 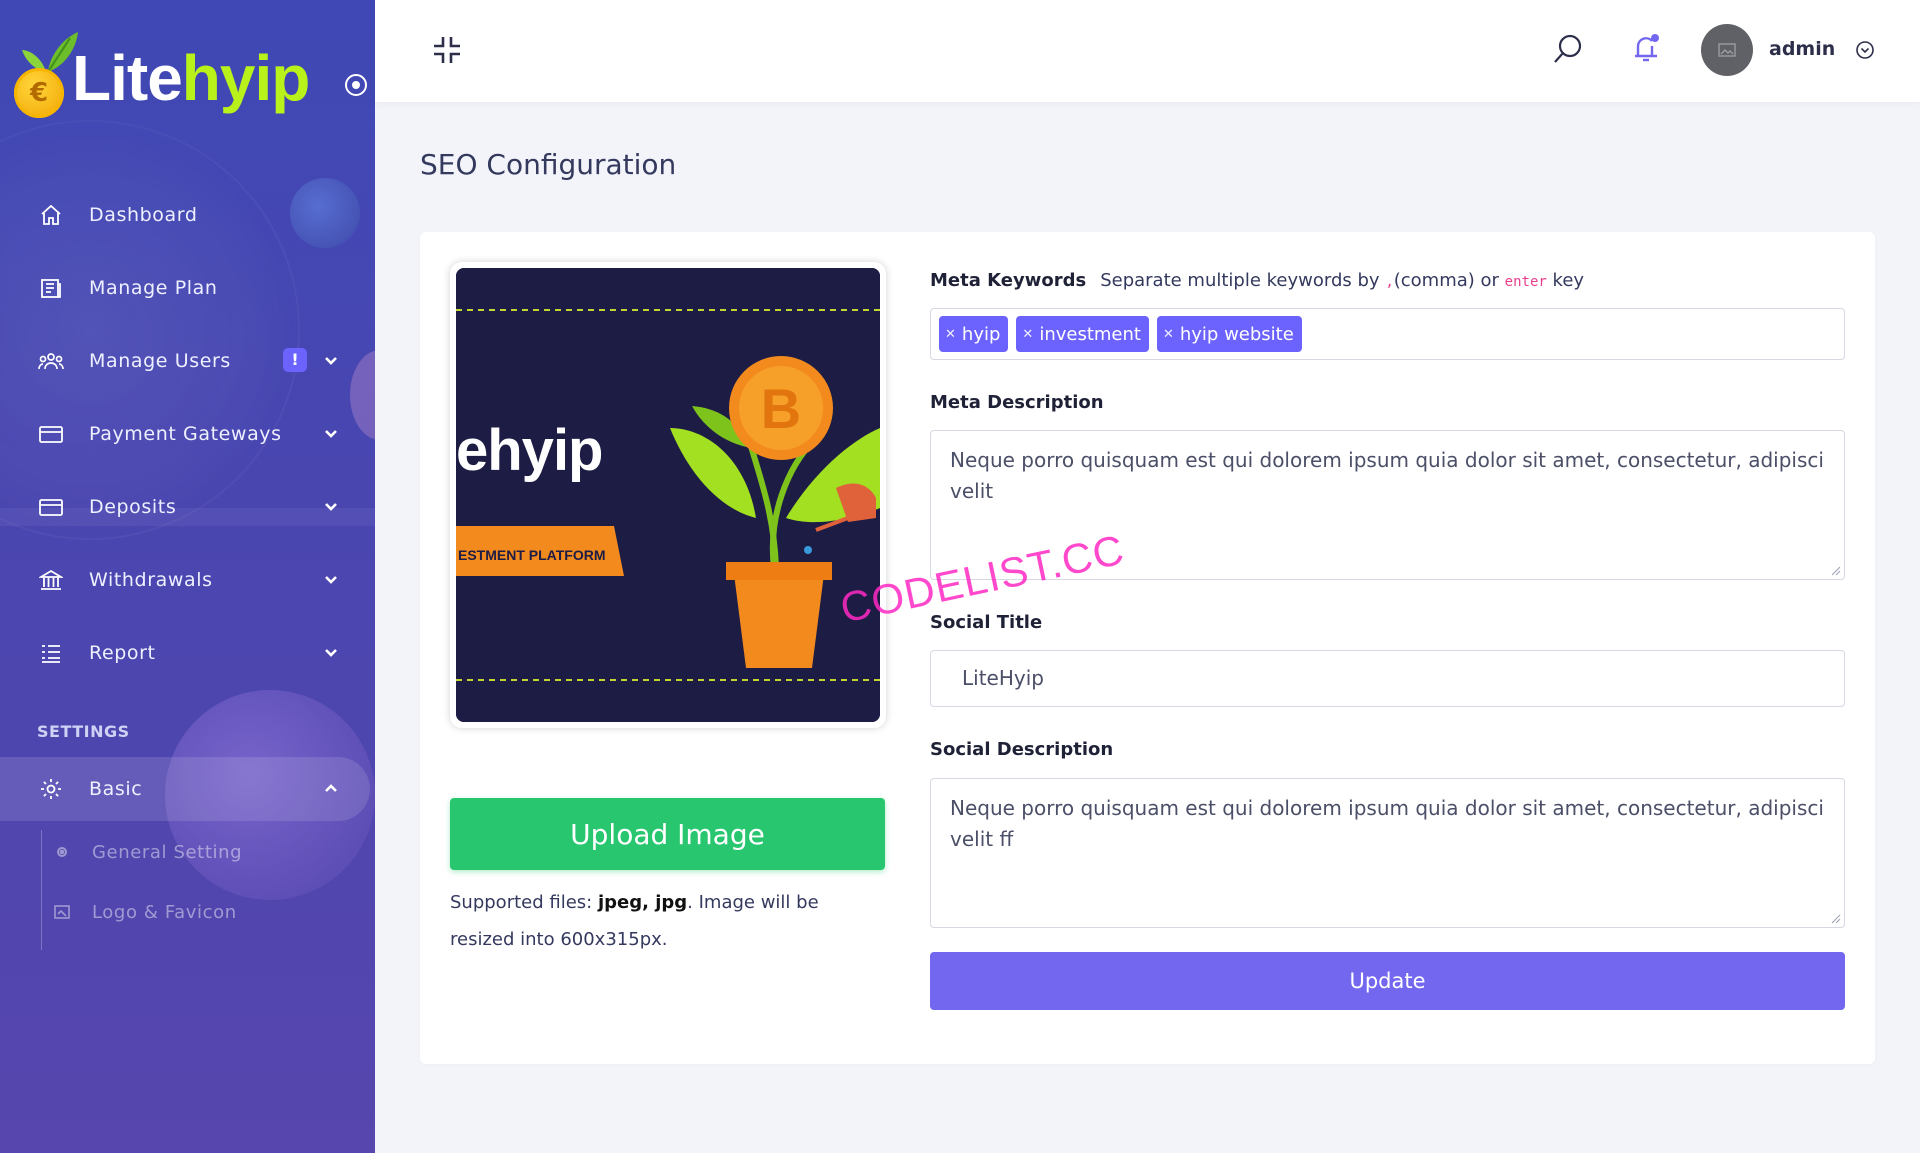 I want to click on sidebar-item-manage-plan: Manage Plan, so click(x=187, y=287).